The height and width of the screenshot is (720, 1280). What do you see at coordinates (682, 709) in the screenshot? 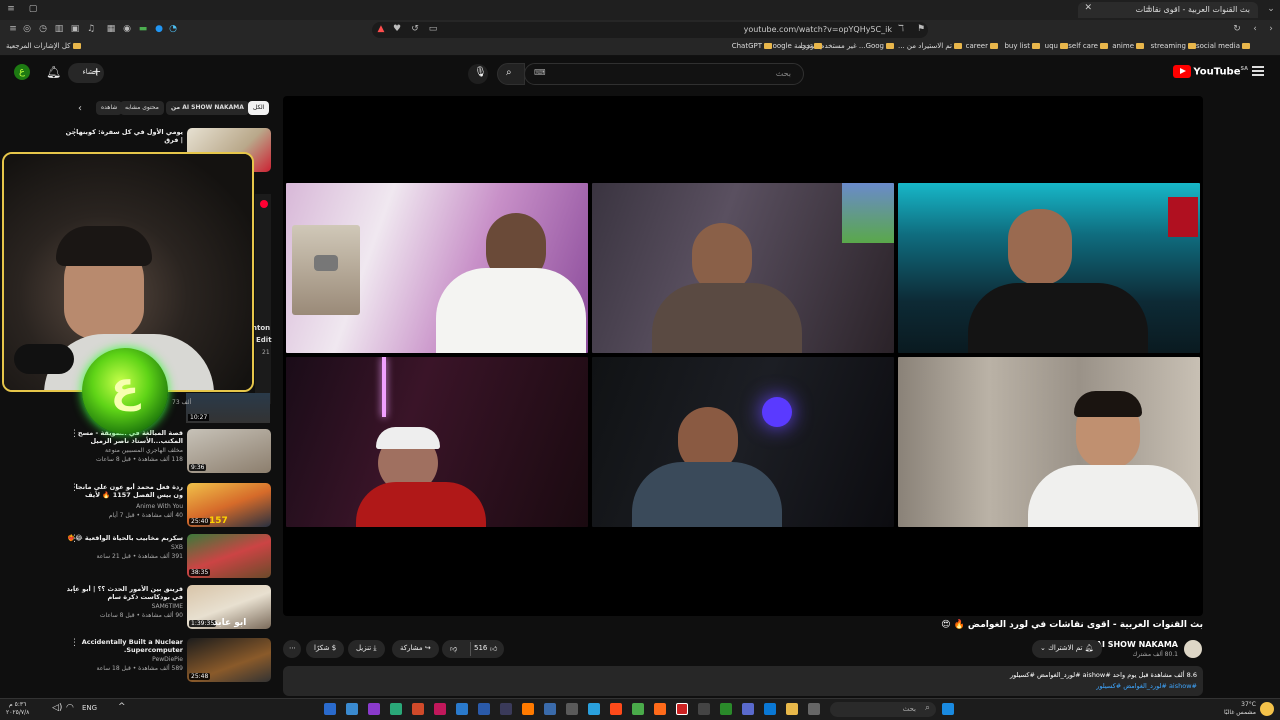
I see `active-app-icon` at bounding box center [682, 709].